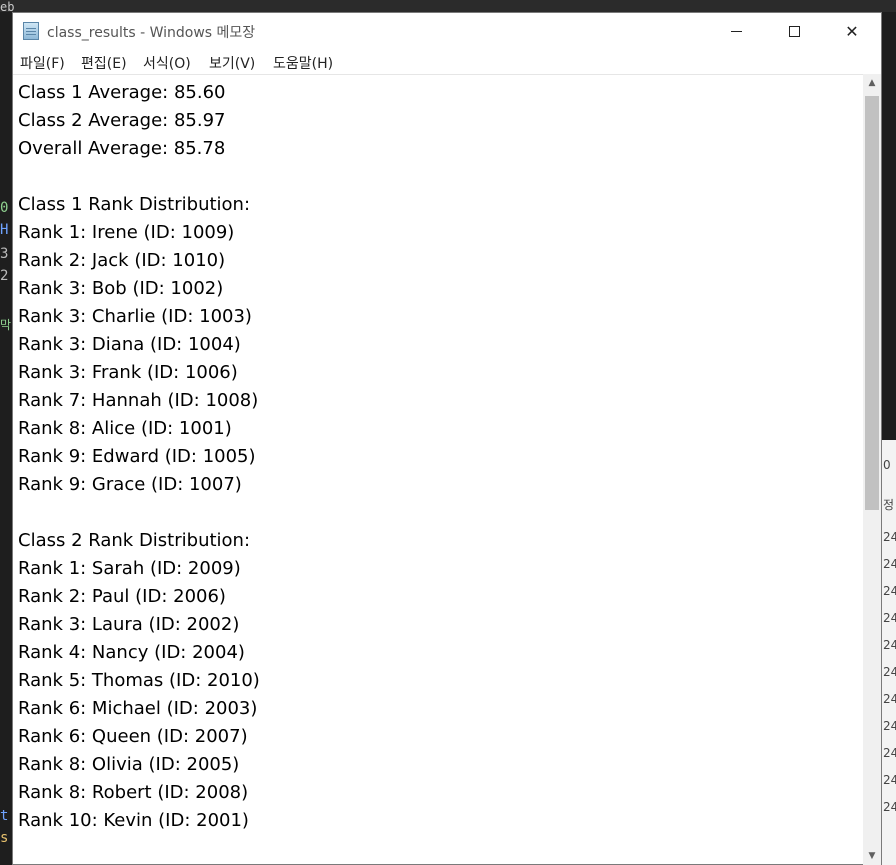  Describe the element at coordinates (129, 568) in the screenshot. I see `text-line: Rank 1: Sarah (ID: 2009)` at that location.